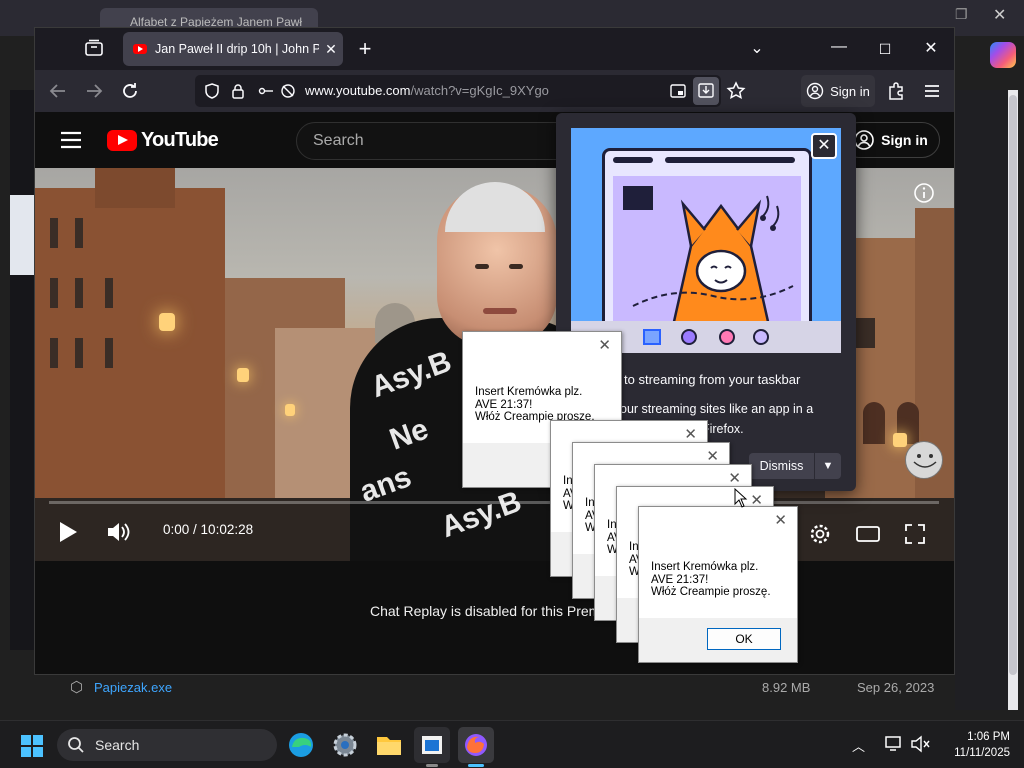  I want to click on yt-guide-menu-icon, so click(71, 140).